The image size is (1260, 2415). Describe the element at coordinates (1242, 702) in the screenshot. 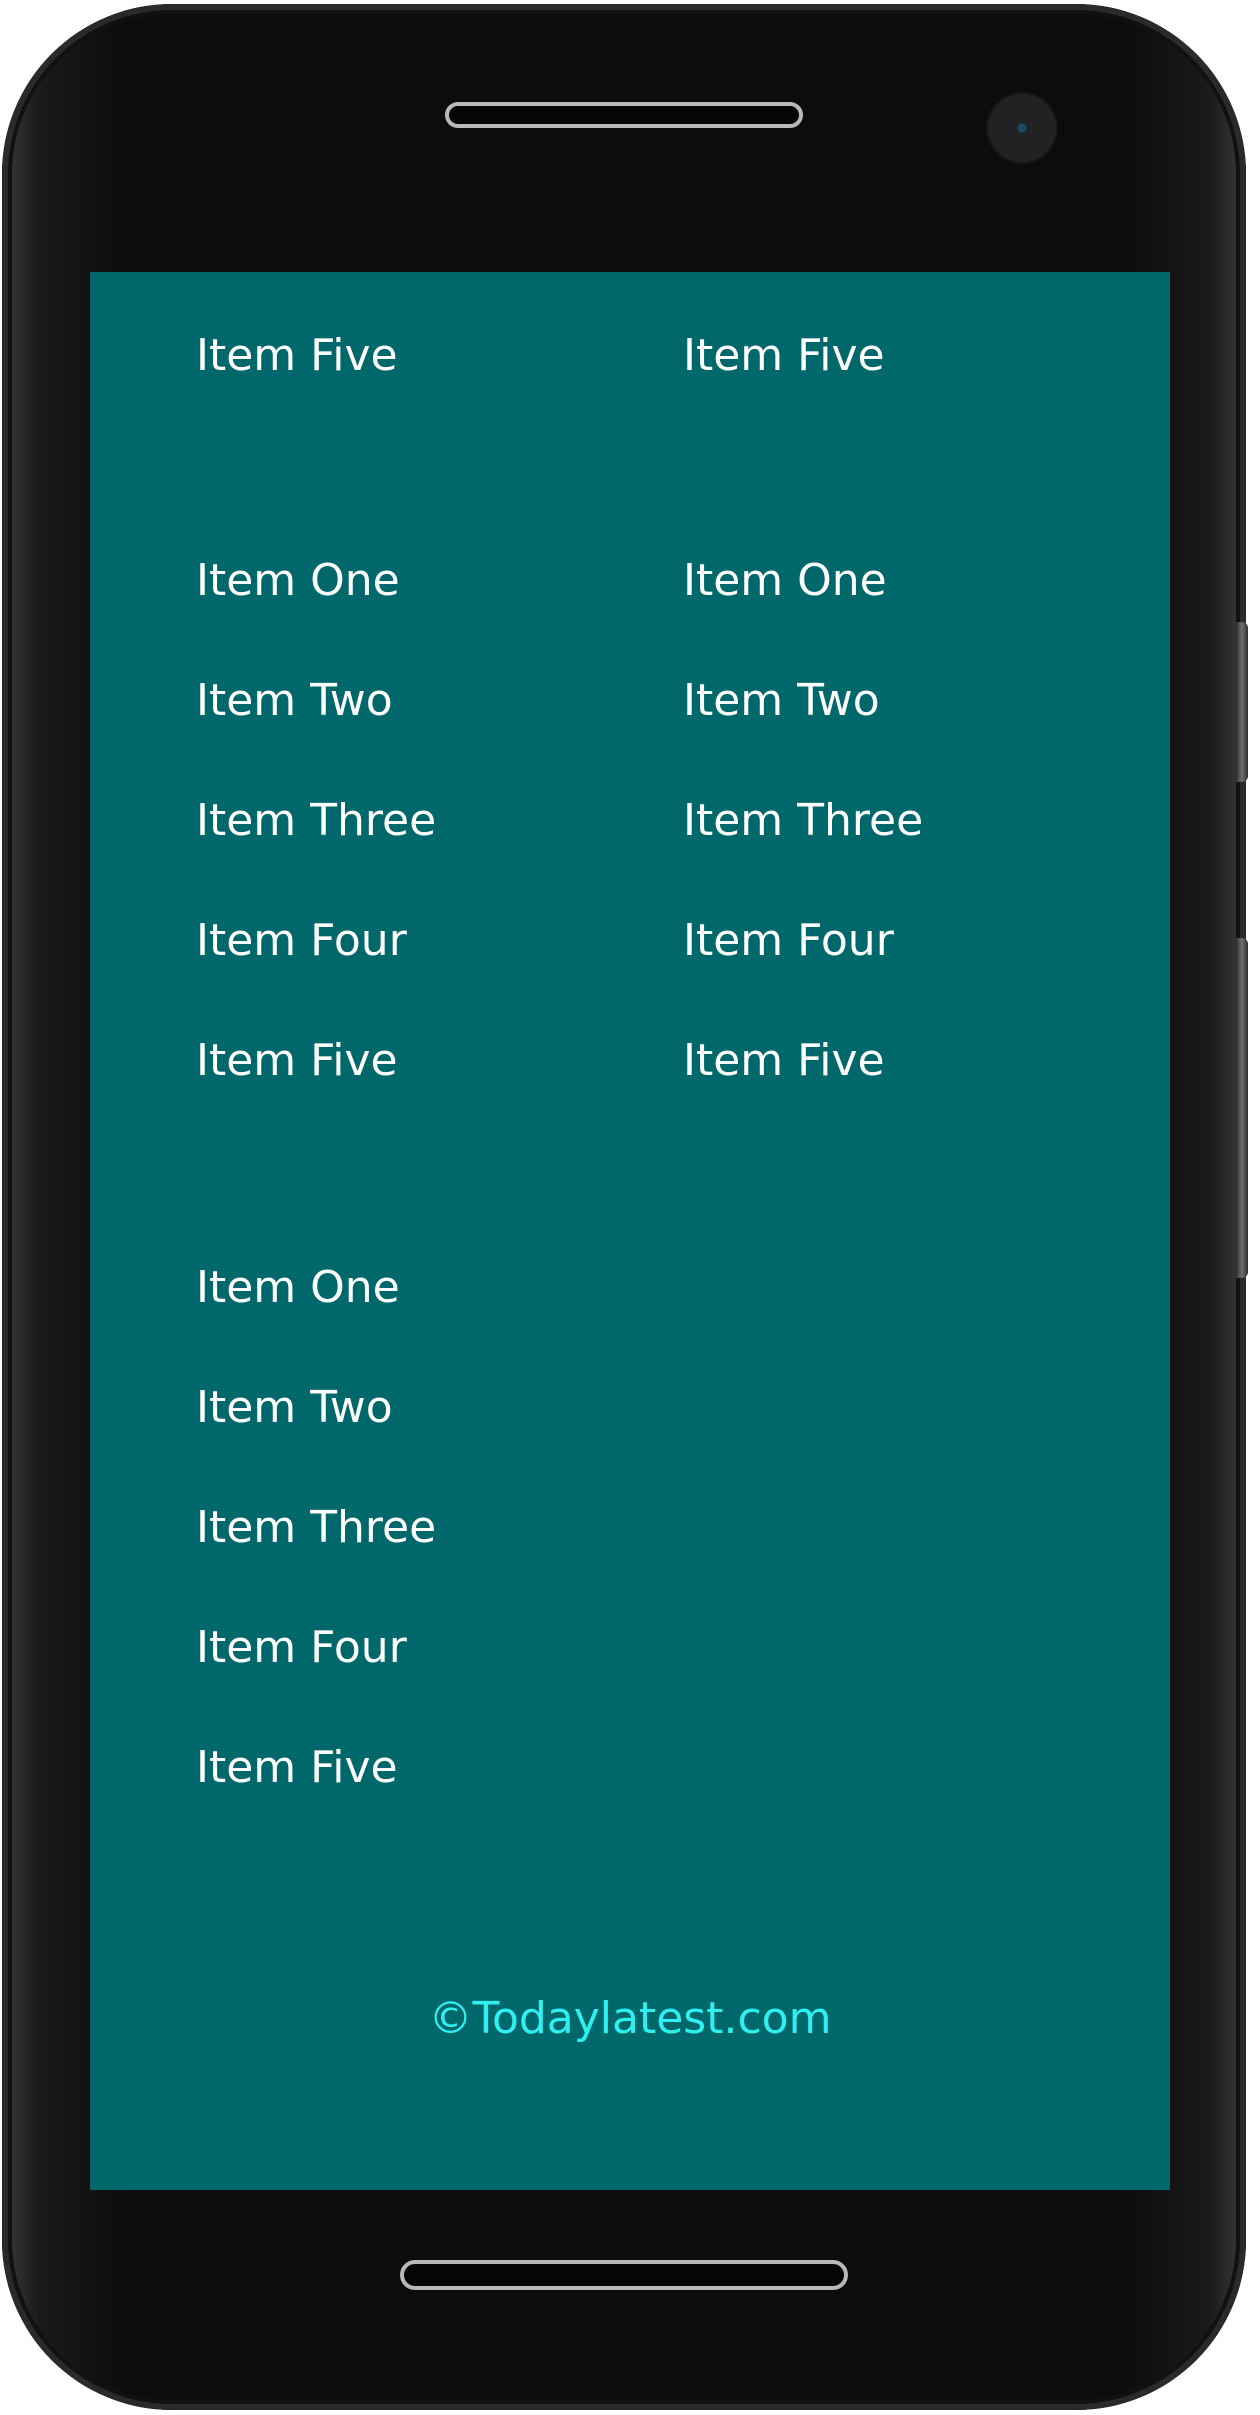

I see `power-button` at that location.